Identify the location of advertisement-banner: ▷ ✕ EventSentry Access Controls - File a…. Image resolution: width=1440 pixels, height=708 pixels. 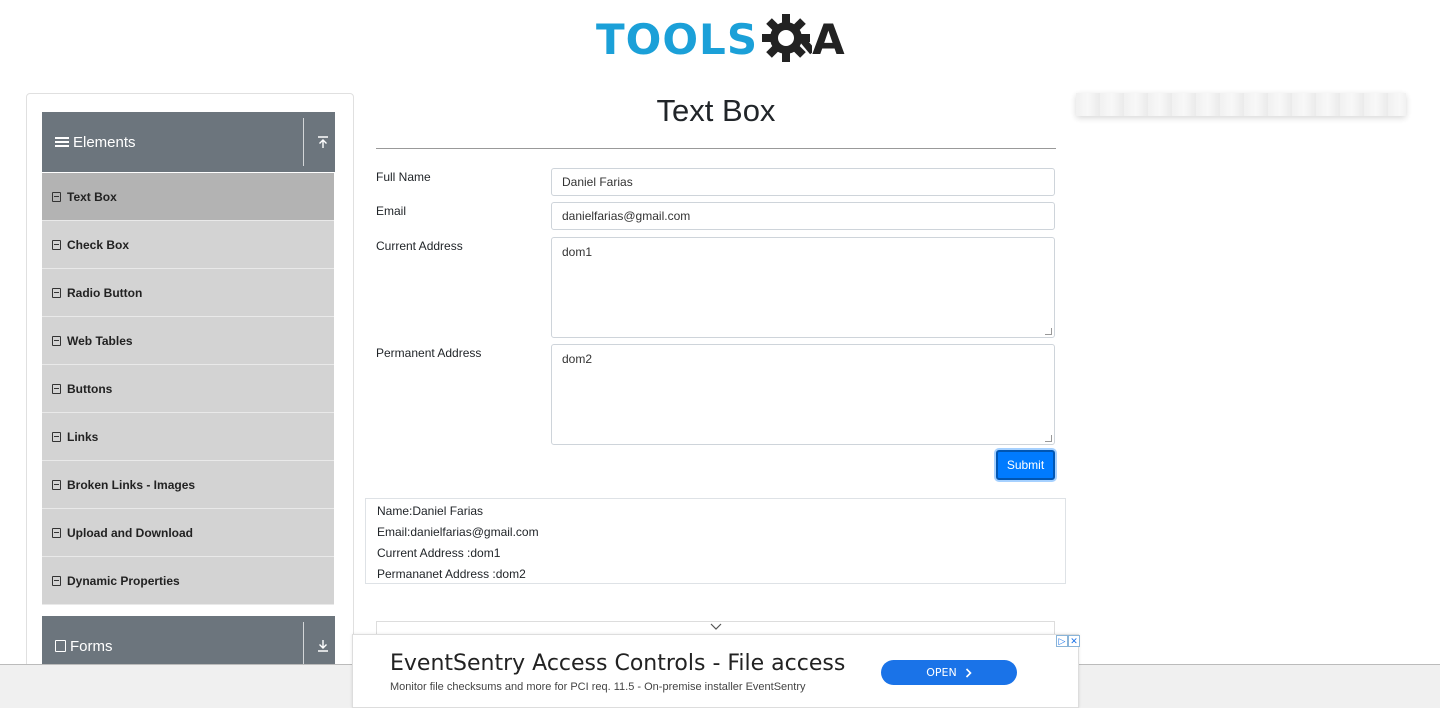
(716, 671).